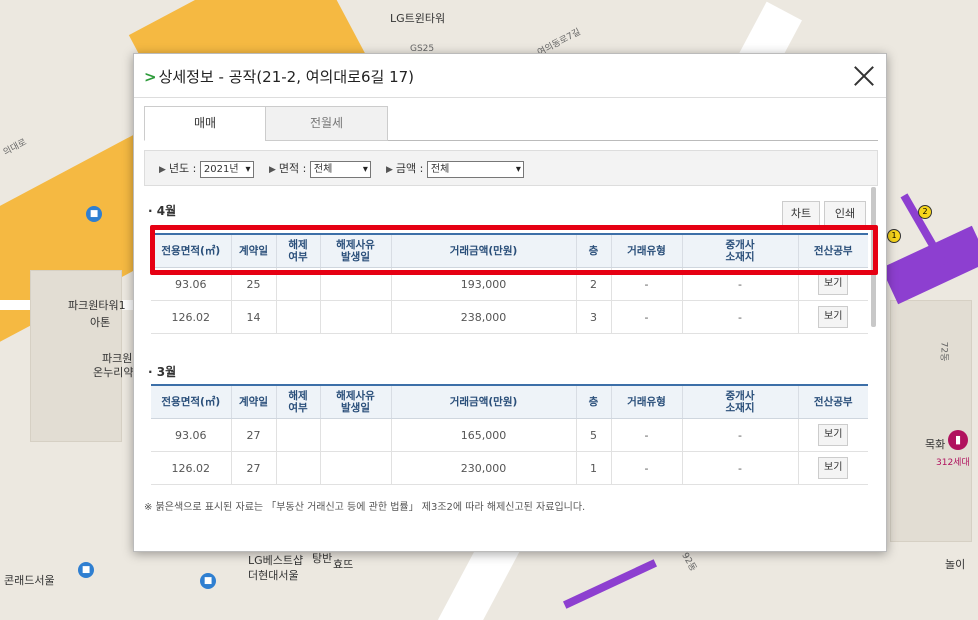 Image resolution: width=978 pixels, height=620 pixels. I want to click on cell-floor: 2, so click(594, 284).